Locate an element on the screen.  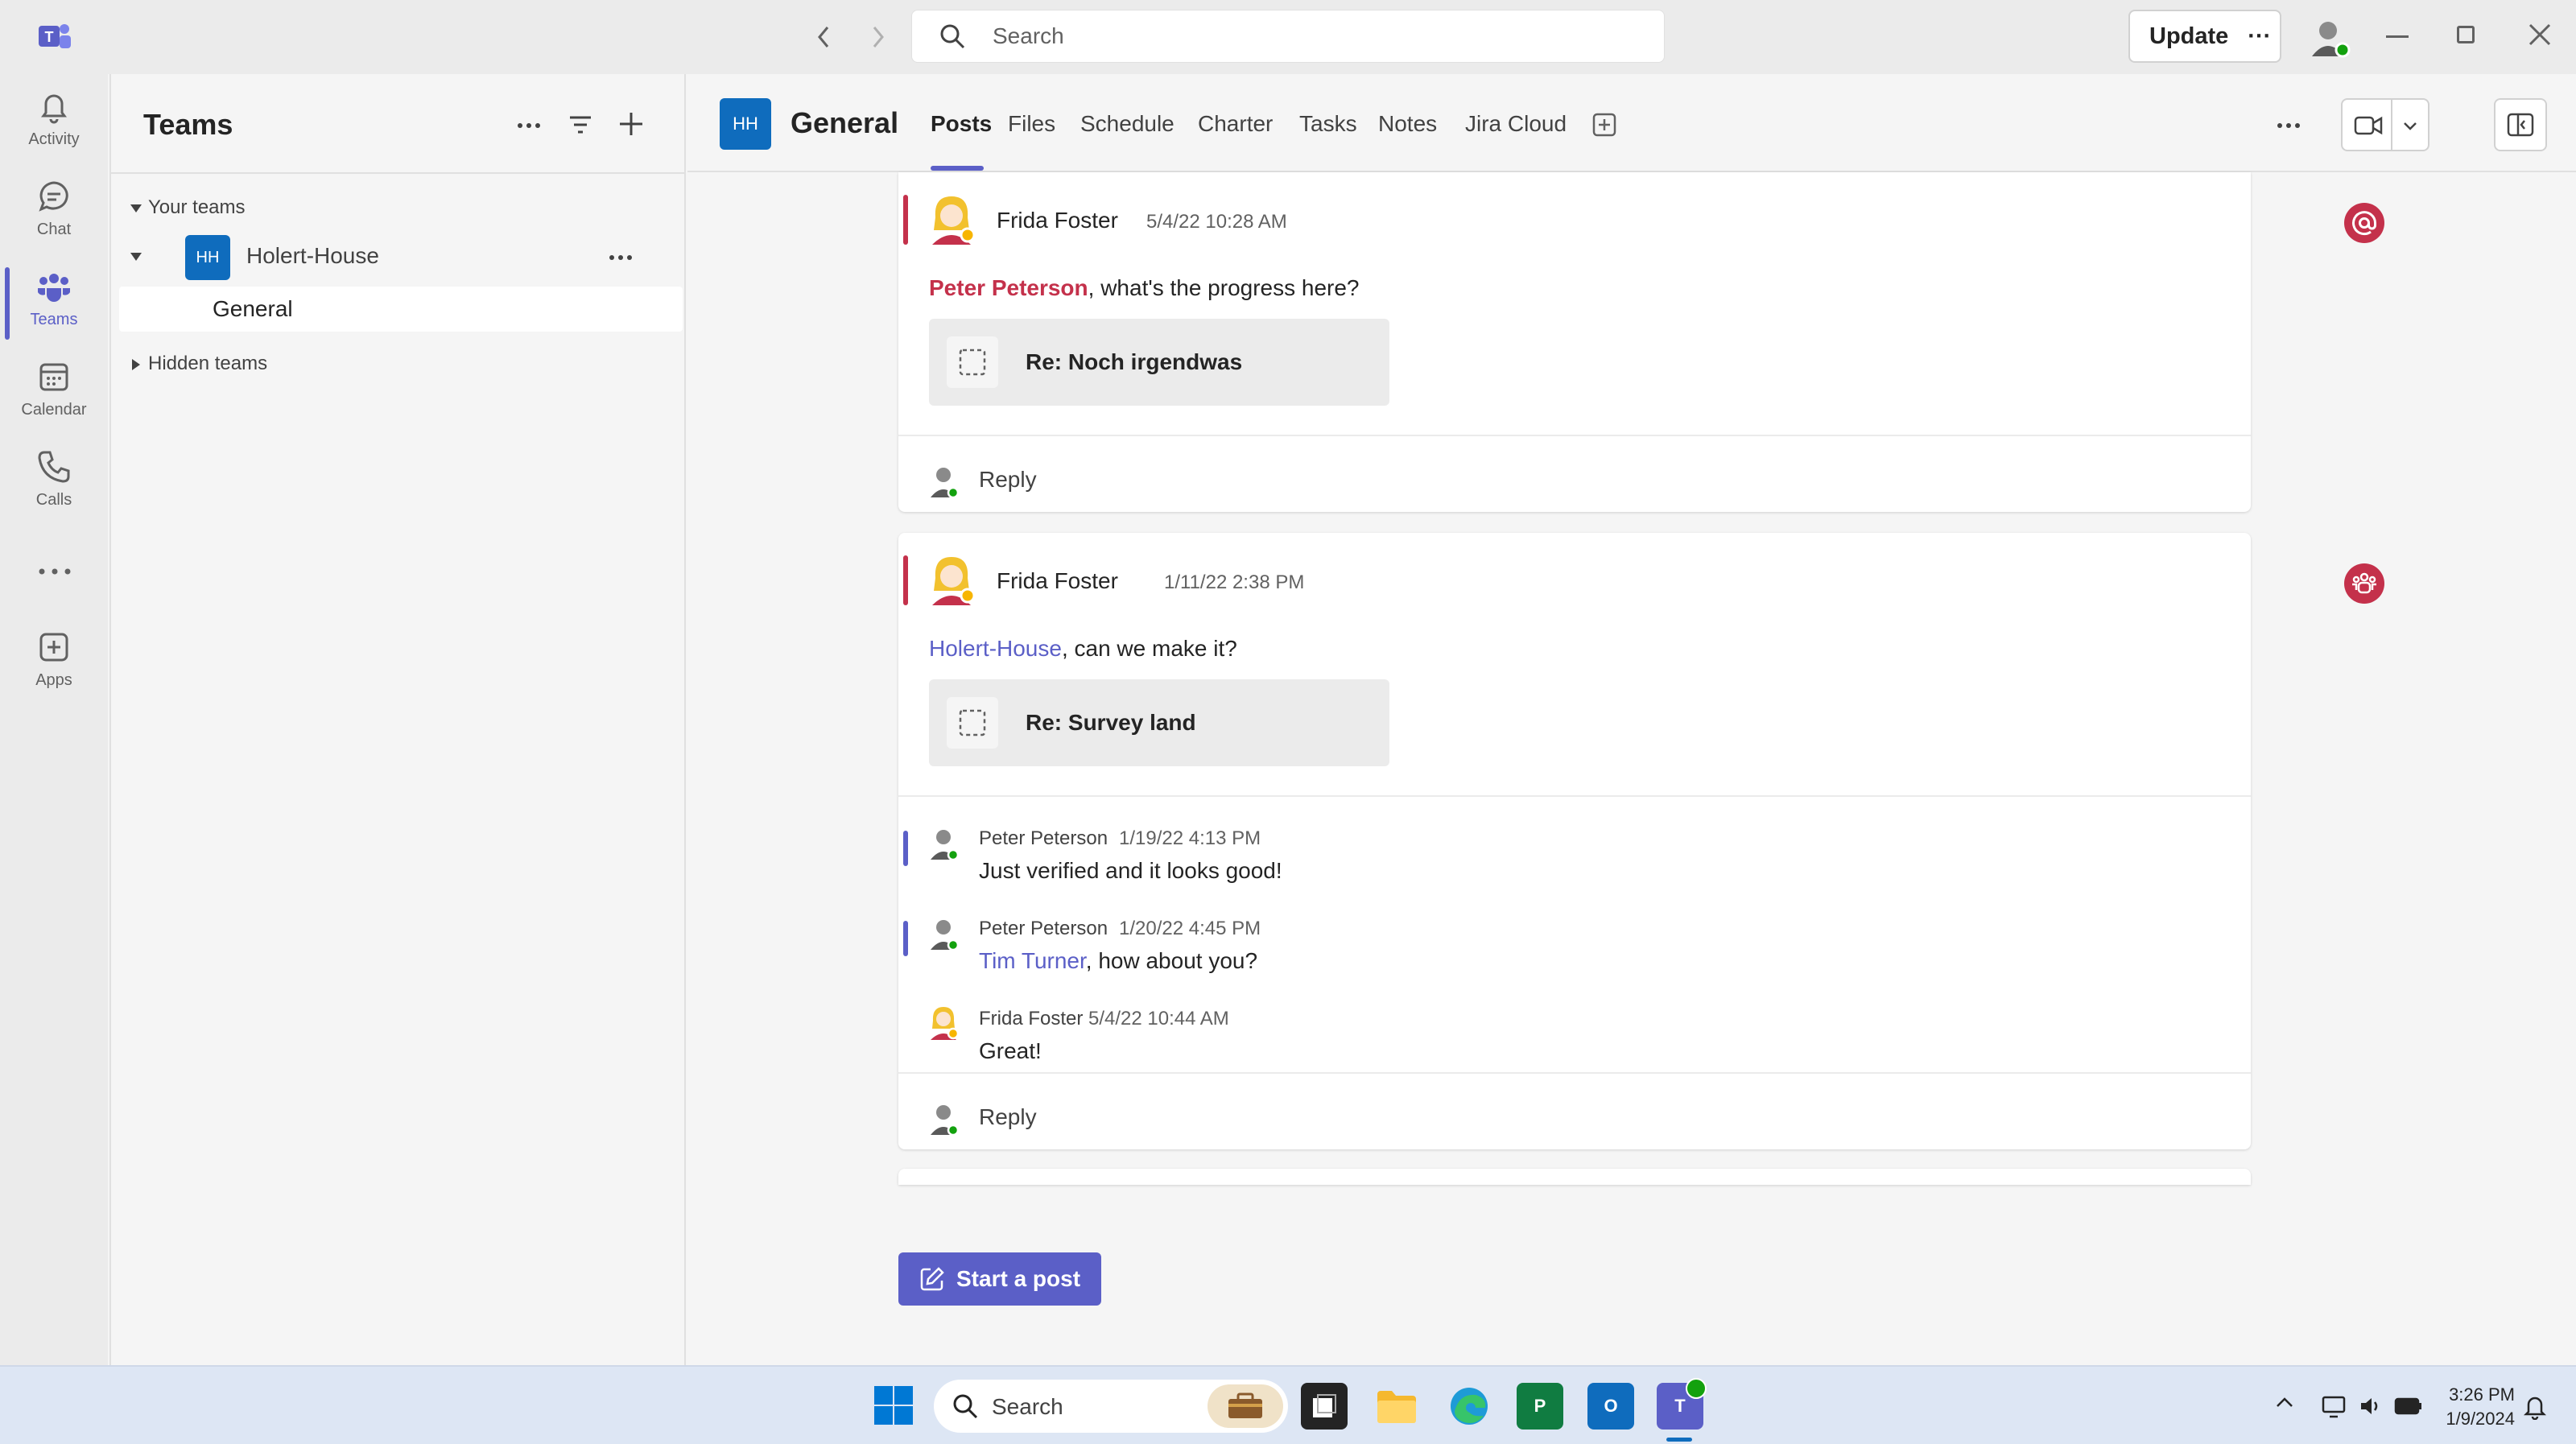
outlook-icon: O is located at coordinates (1610, 1406).